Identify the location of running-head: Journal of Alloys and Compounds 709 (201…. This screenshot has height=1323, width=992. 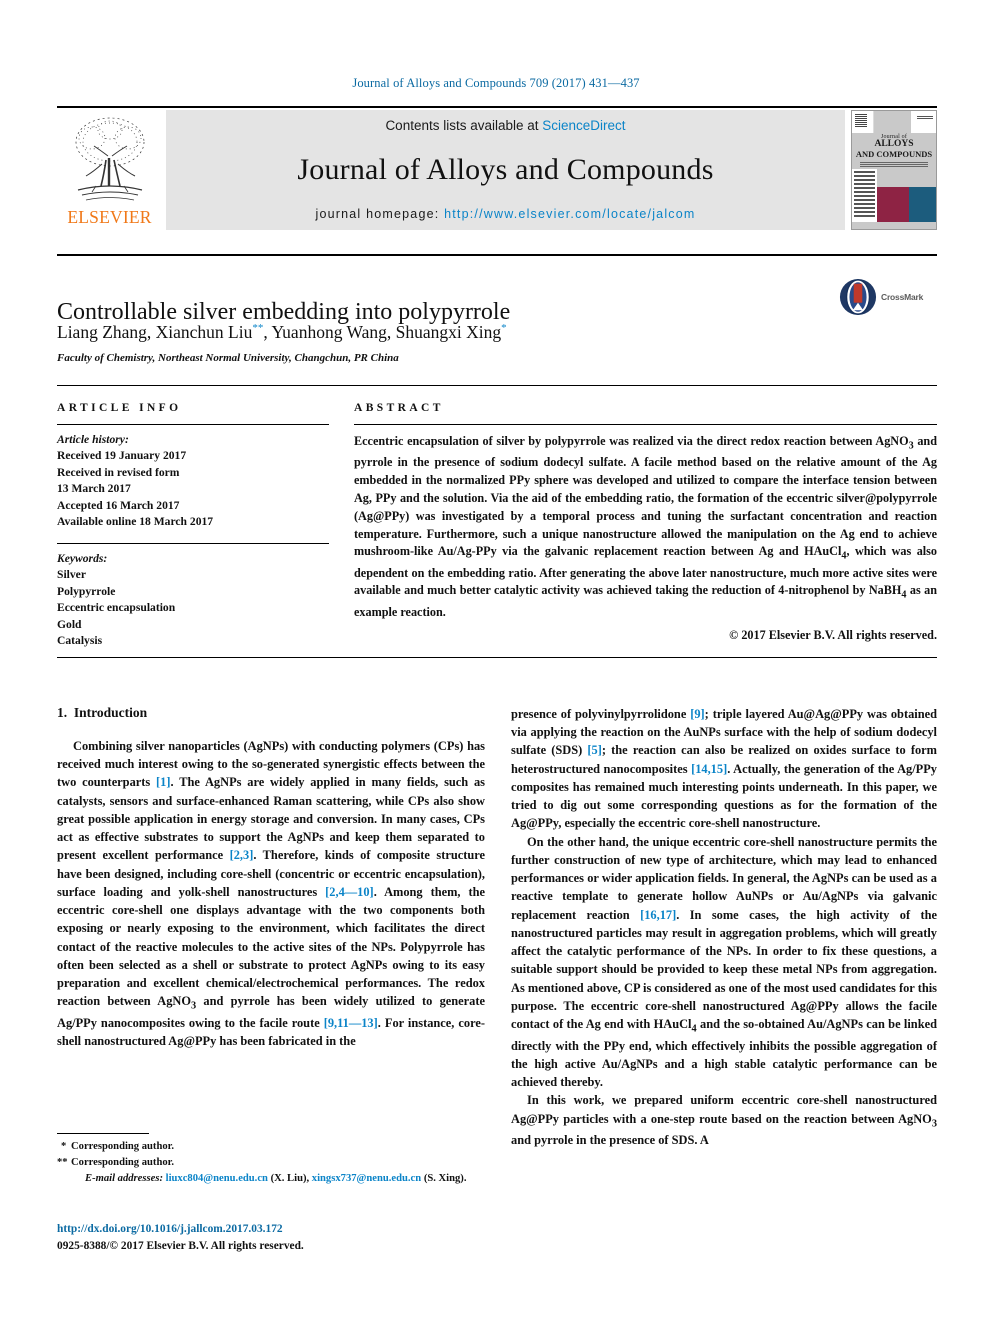
(496, 83).